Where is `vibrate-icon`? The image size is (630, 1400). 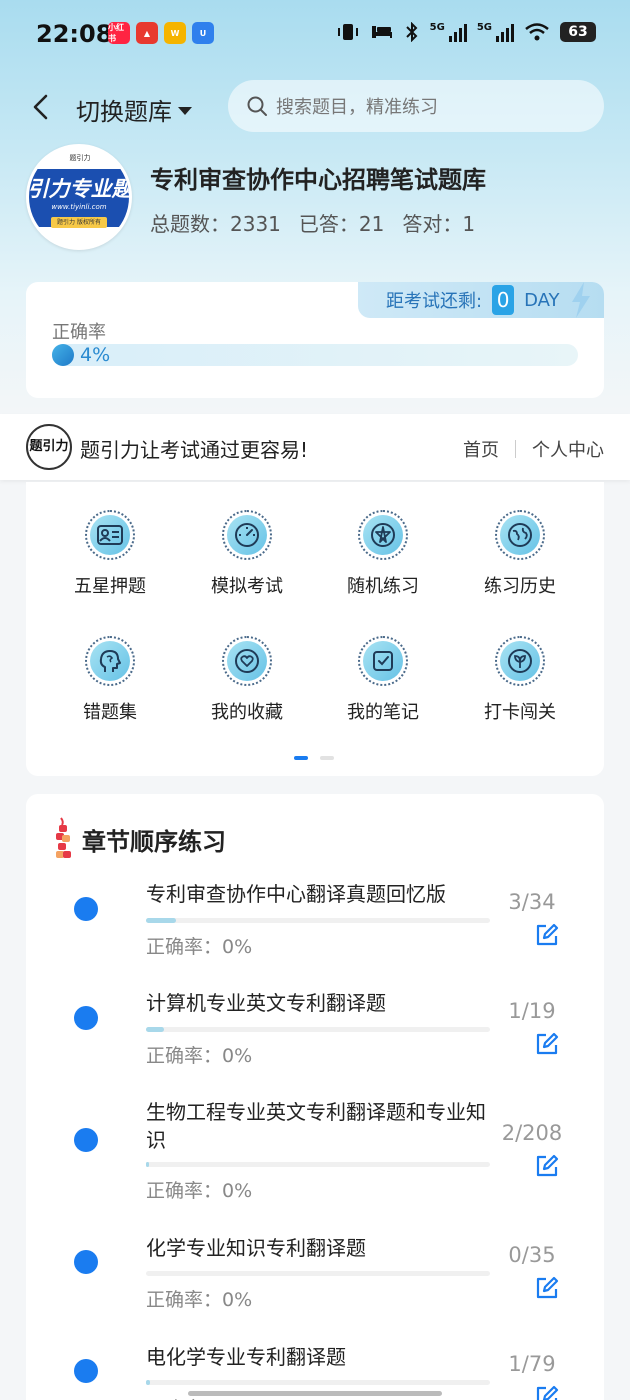 vibrate-icon is located at coordinates (347, 32).